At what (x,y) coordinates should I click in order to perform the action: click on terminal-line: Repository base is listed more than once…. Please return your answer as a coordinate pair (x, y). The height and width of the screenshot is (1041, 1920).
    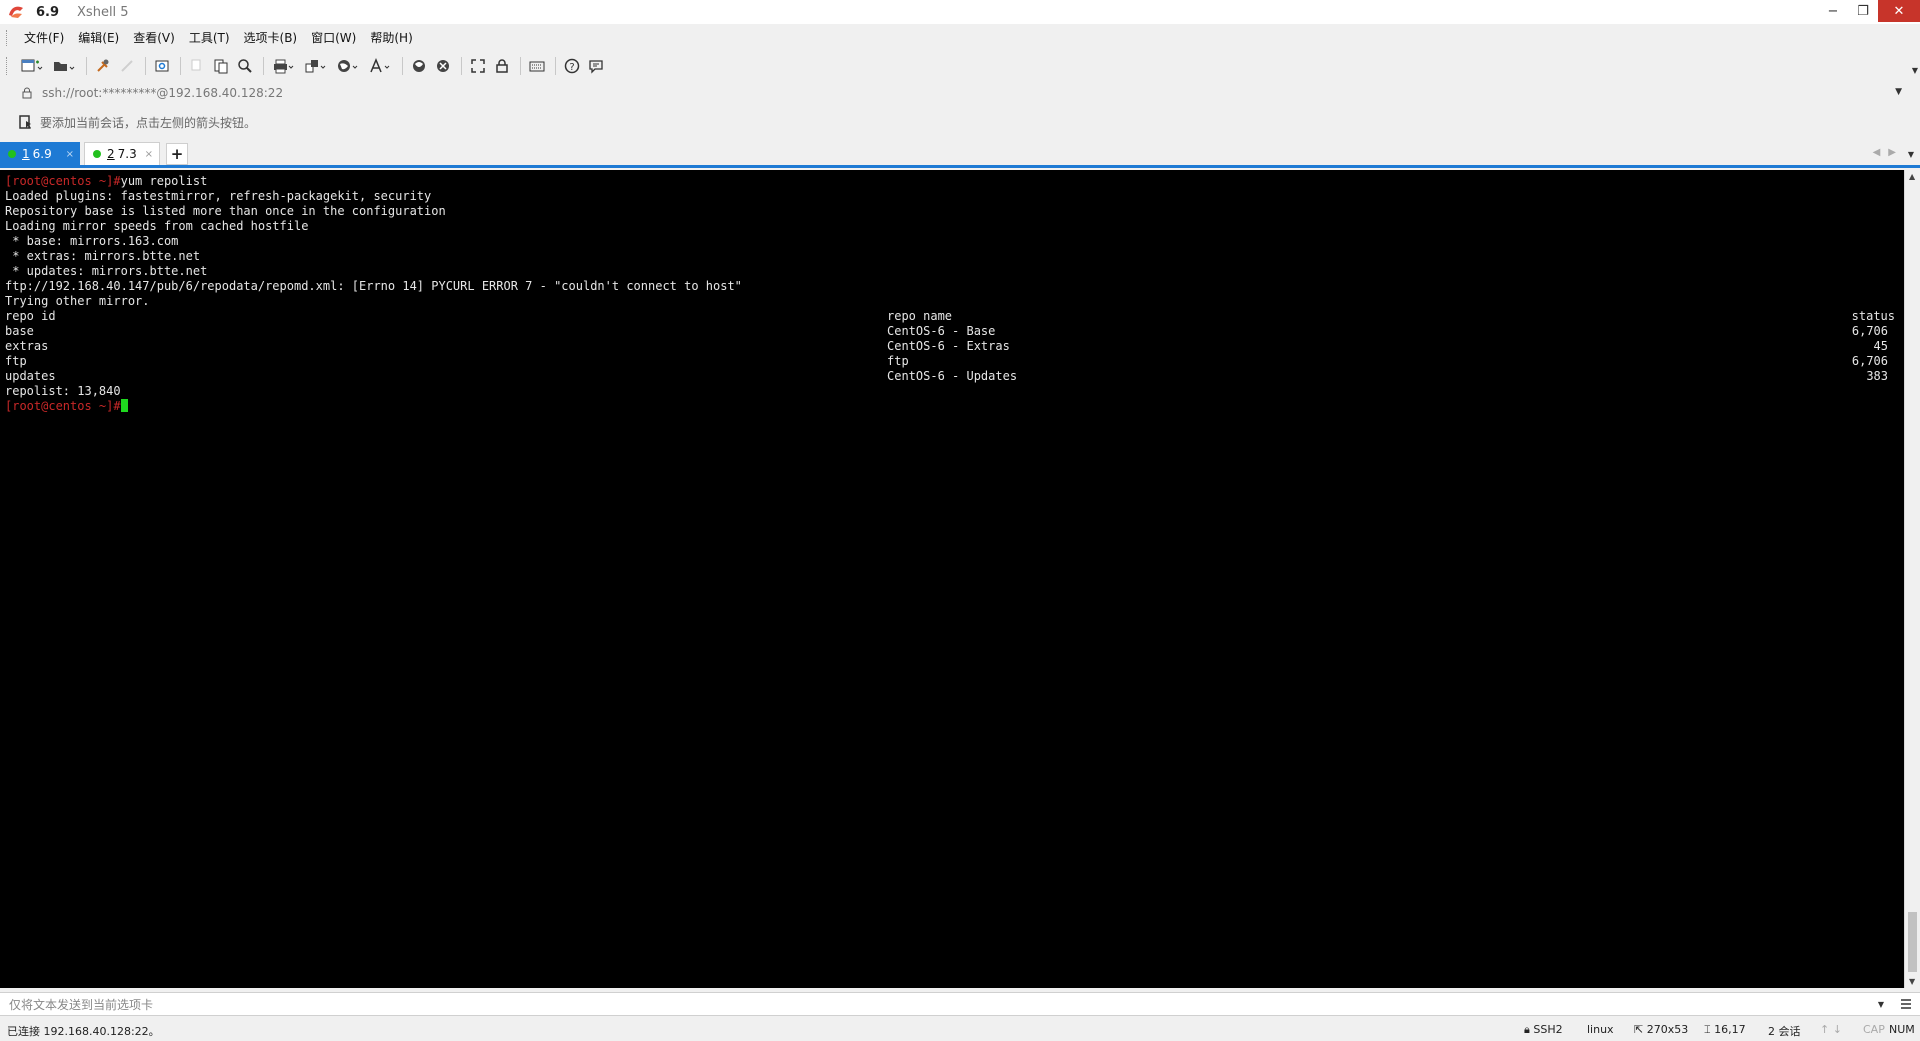
    Looking at the image, I should click on (225, 211).